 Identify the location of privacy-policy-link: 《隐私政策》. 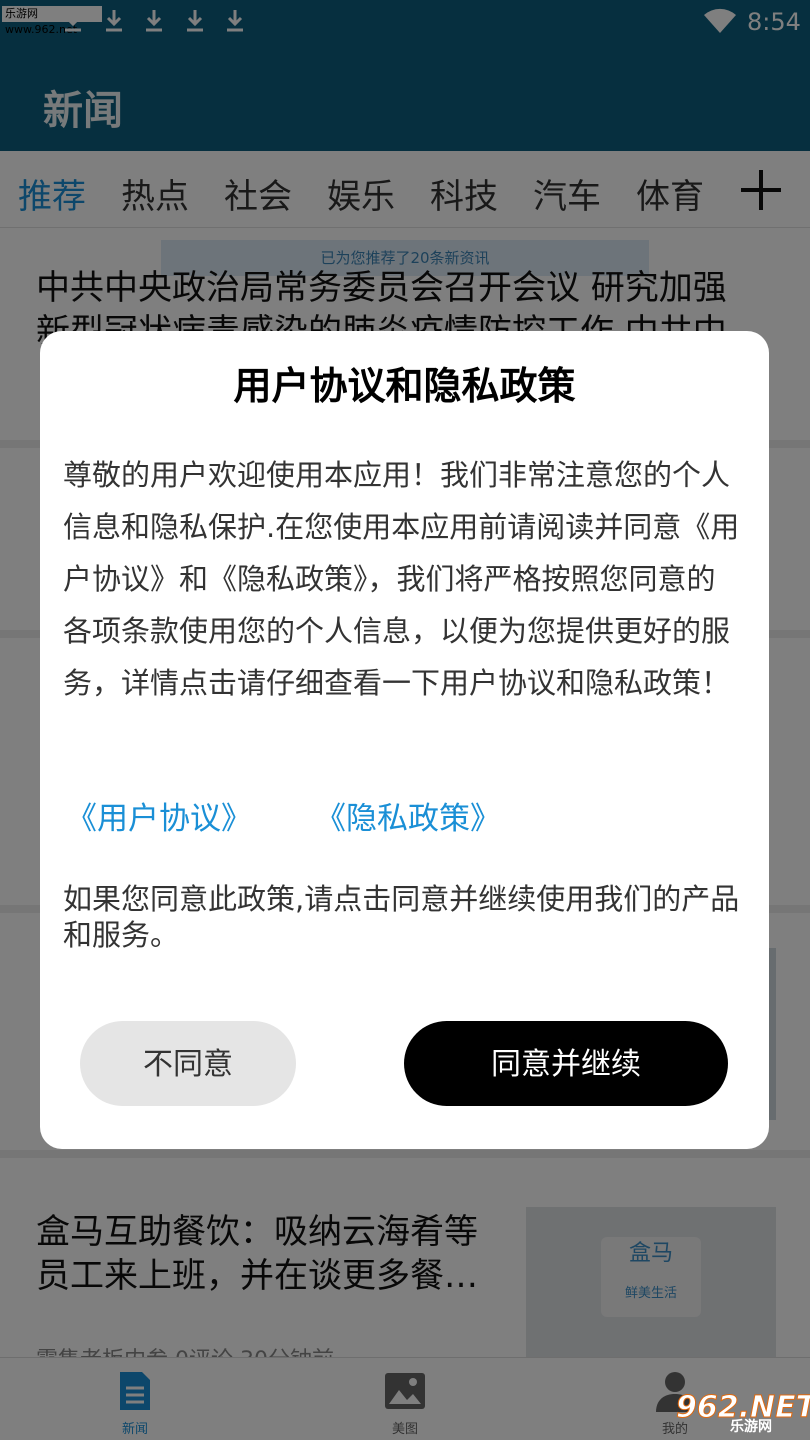
(408, 815).